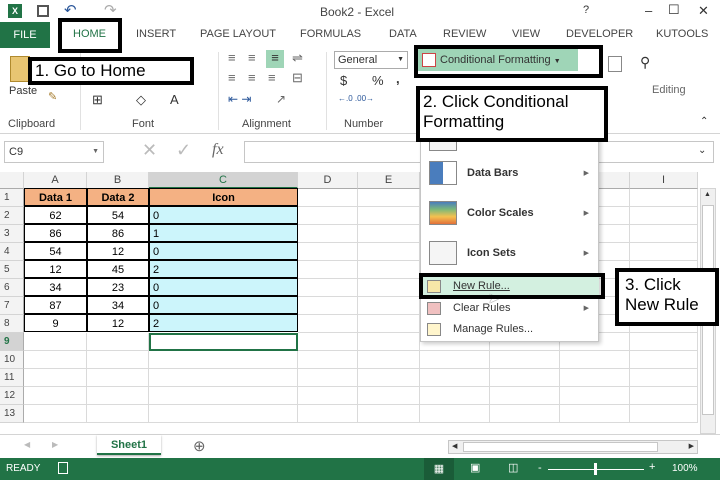 The image size is (720, 480). Describe the element at coordinates (12, 270) in the screenshot. I see `row-header: 5` at that location.